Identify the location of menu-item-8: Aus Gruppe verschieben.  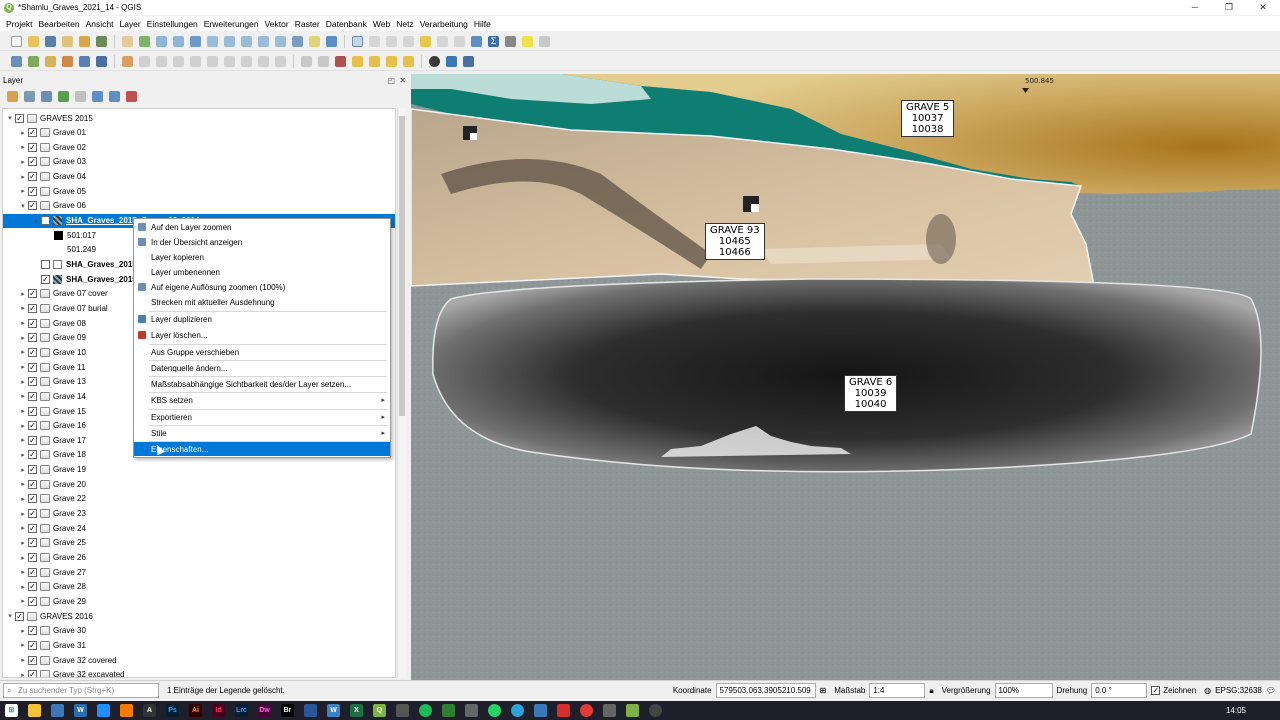
(262, 352).